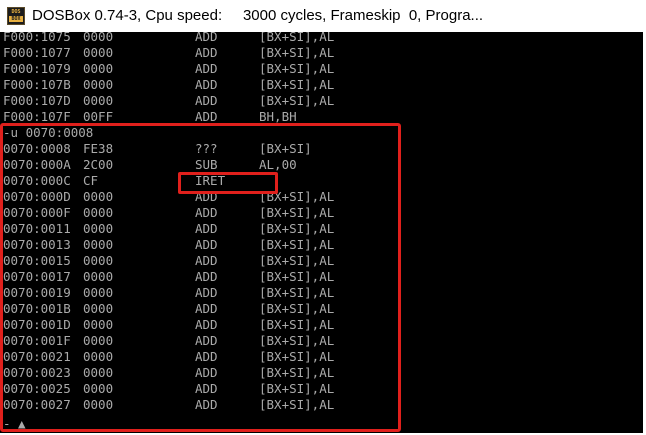 Image resolution: width=646 pixels, height=435 pixels. Describe the element at coordinates (37, 84) in the screenshot. I see `address: F000:107B` at that location.